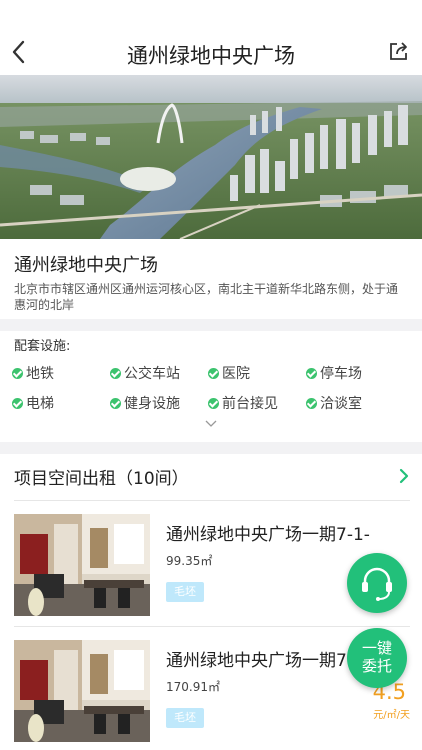 This screenshot has height=750, width=422. Describe the element at coordinates (268, 535) in the screenshot. I see `listing-title: 通州绿地中央广场一期7-1-` at that location.